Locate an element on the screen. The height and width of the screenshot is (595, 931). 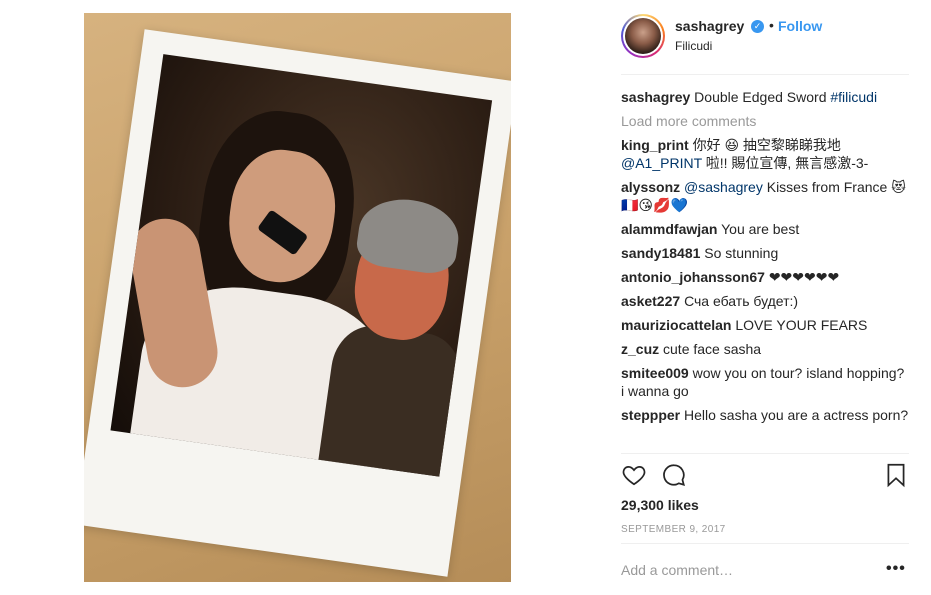
header-divider is located at coordinates (765, 74).